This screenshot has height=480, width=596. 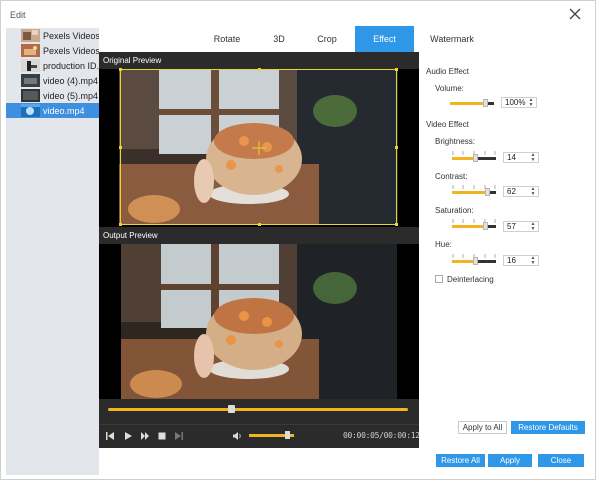 What do you see at coordinates (179, 436) in the screenshot?
I see `skip-end-icon` at bounding box center [179, 436].